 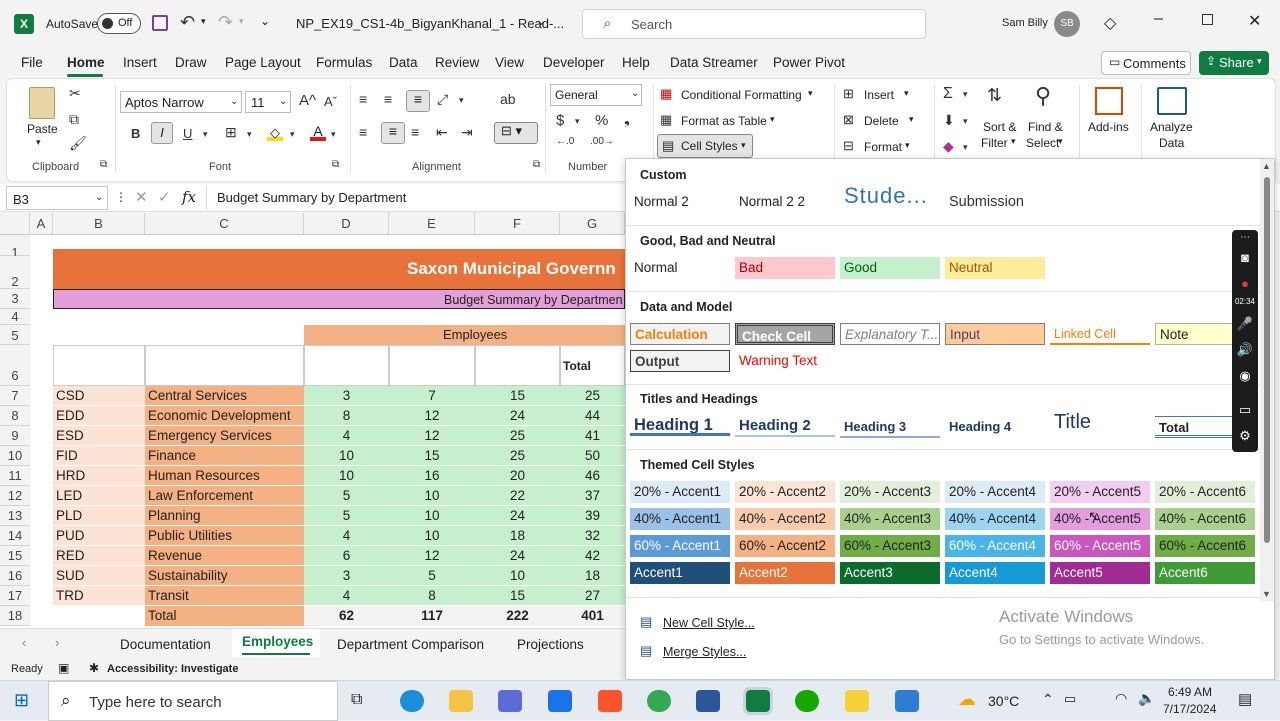 I want to click on restore-icon, so click(x=1207, y=19).